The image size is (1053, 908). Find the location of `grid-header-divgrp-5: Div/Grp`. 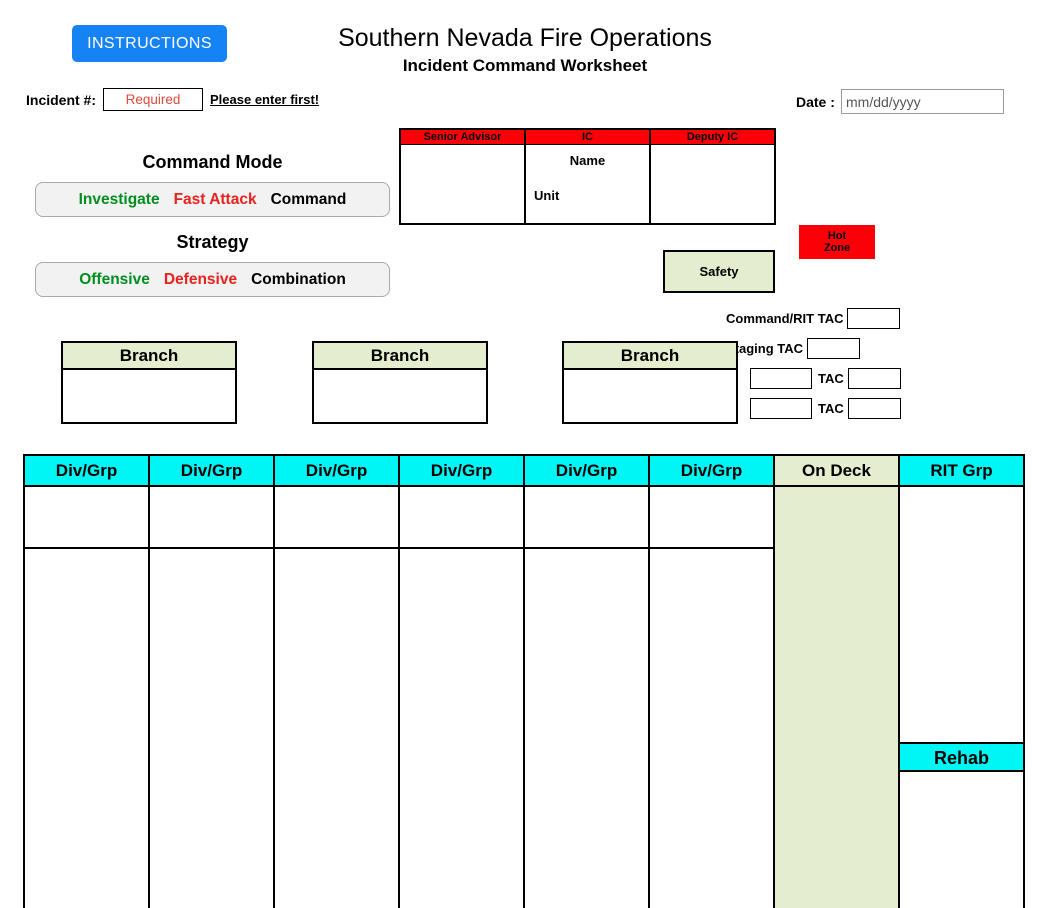

grid-header-divgrp-5: Div/Grp is located at coordinates (586, 471).